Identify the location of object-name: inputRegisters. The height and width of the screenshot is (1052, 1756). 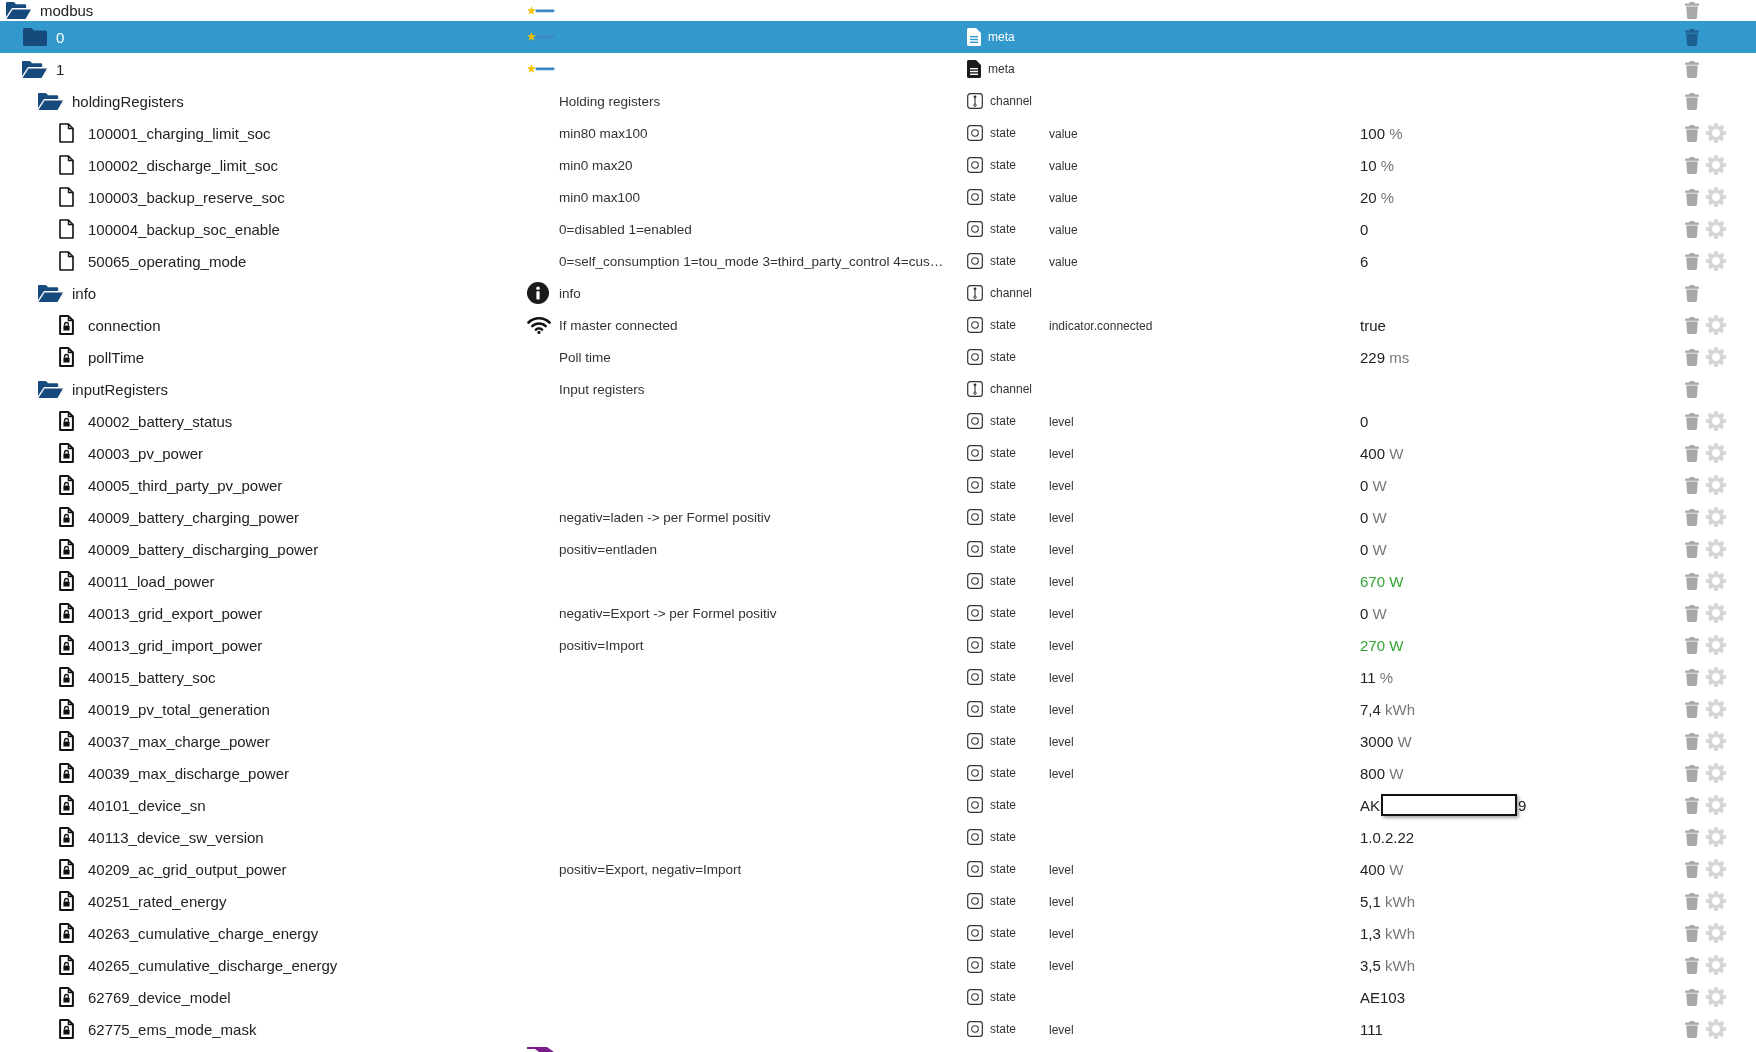
(120, 389).